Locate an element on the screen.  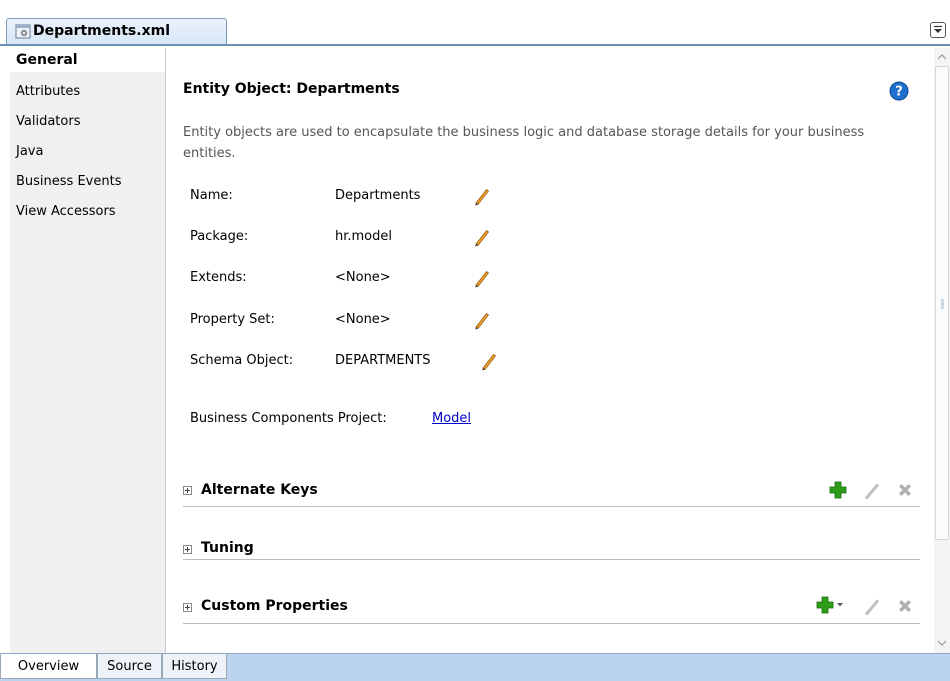
edit-alternate-key-pencil-icon is located at coordinates (872, 490).